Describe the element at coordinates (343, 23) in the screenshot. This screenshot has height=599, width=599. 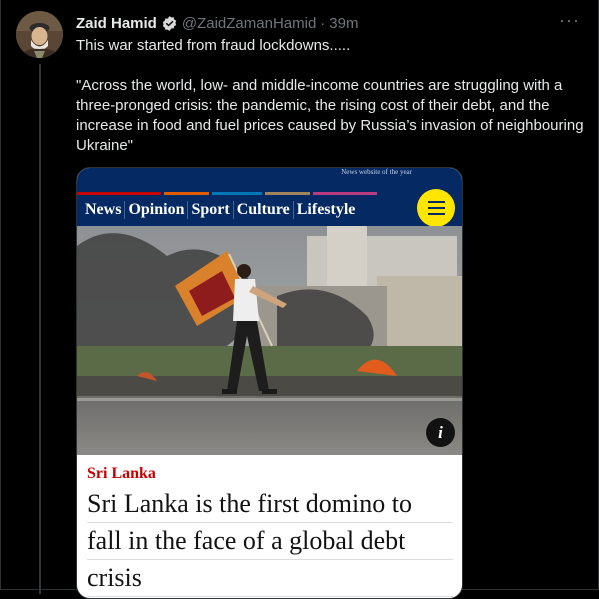
I see `tweet-timestamp: 39m` at that location.